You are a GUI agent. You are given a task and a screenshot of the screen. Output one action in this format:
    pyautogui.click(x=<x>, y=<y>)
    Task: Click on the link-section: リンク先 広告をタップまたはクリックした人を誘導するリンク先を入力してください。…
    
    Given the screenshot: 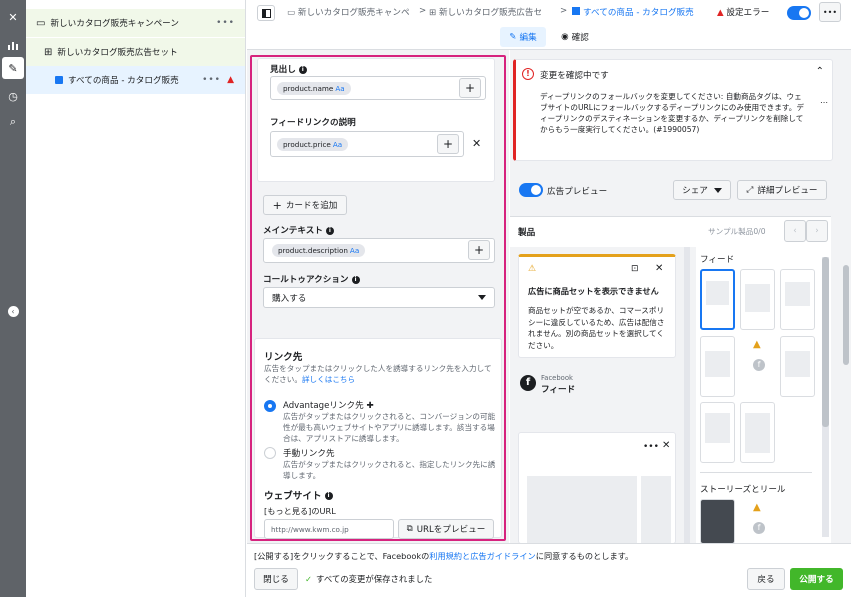 What is the action you would take?
    pyautogui.click(x=378, y=438)
    